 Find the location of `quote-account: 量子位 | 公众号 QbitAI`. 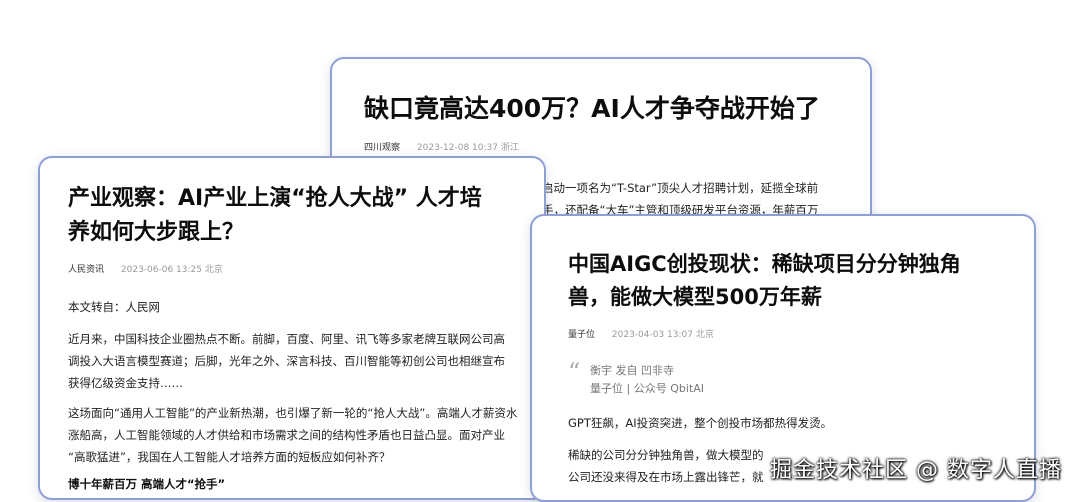

quote-account: 量子位 | 公众号 QbitAI is located at coordinates (647, 388).